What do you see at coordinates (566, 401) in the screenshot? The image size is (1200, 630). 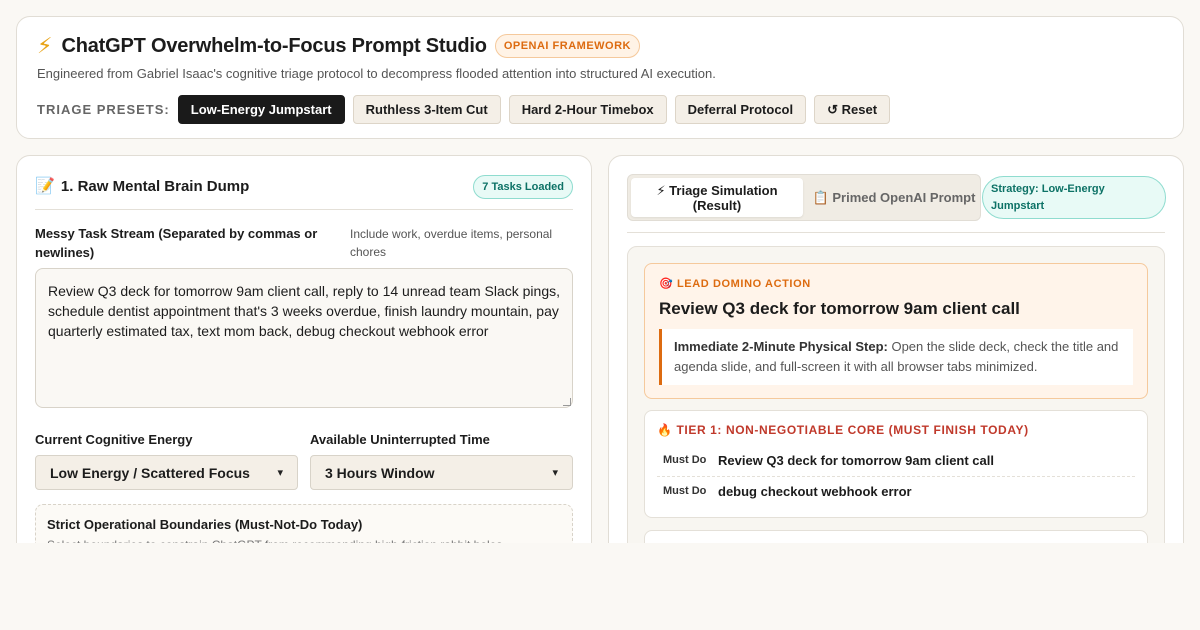 I see `textarea-resize-handle` at bounding box center [566, 401].